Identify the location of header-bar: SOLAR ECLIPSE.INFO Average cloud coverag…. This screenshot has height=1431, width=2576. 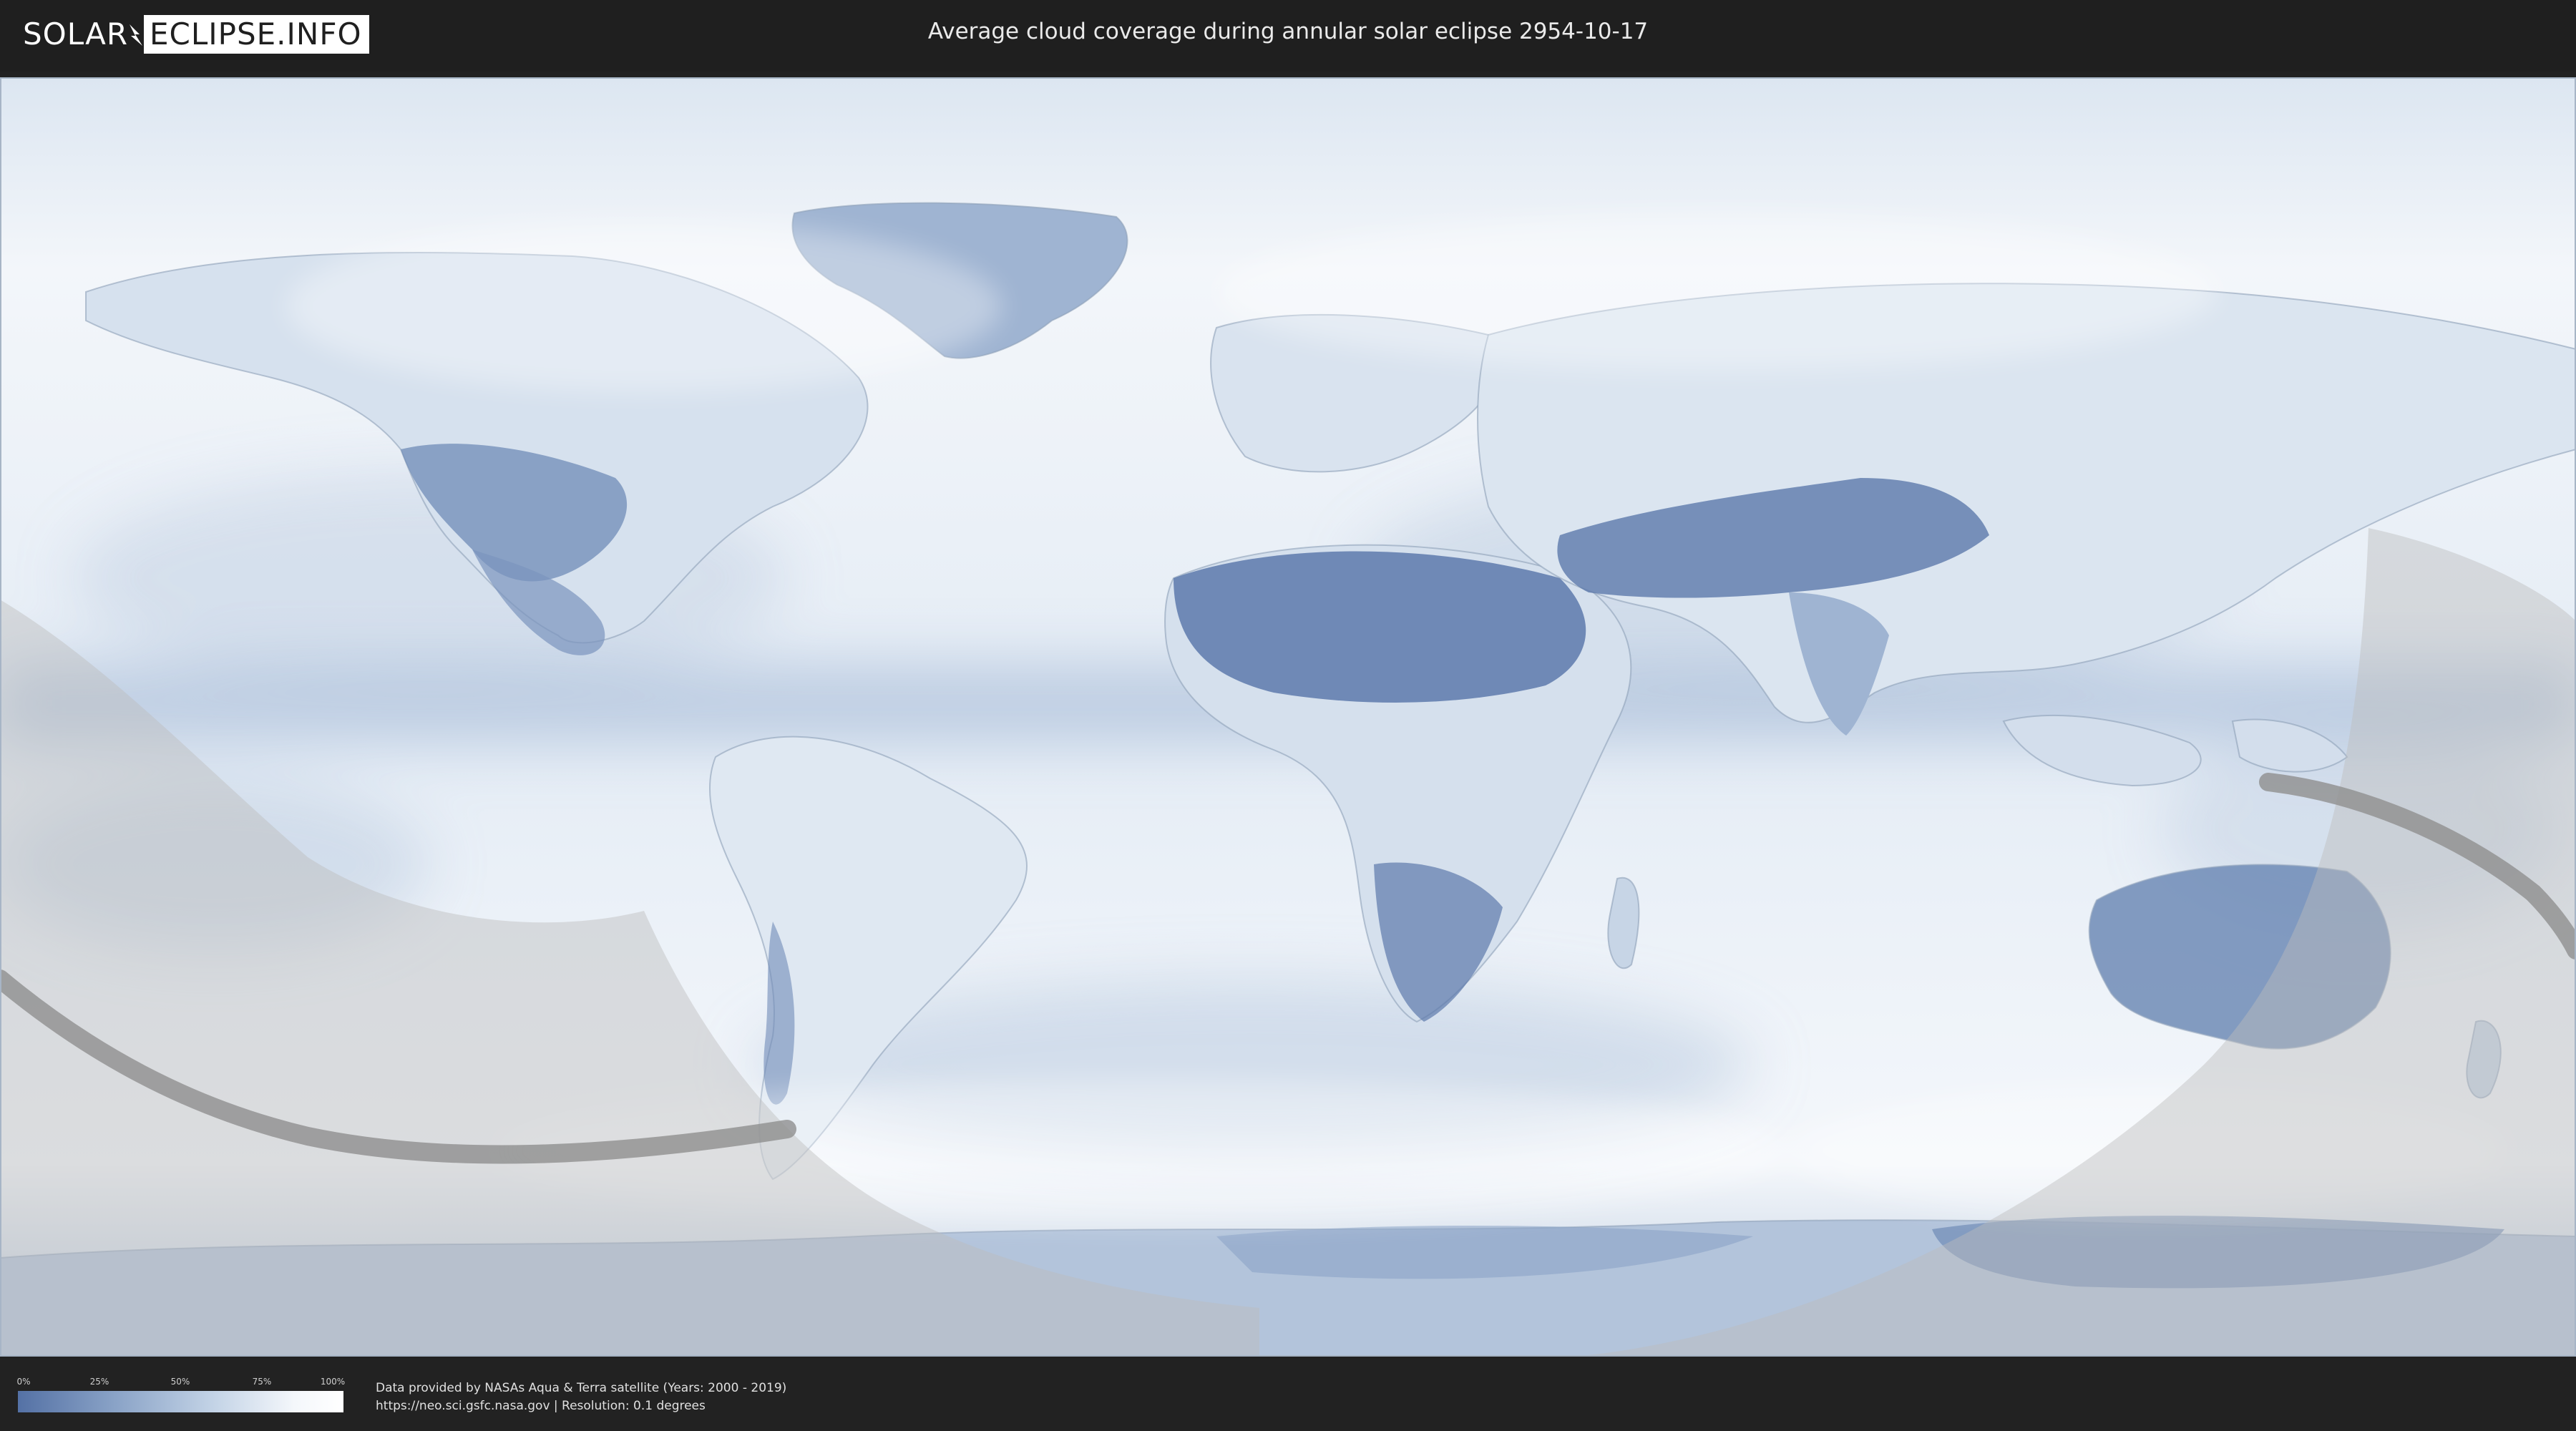
(1288, 36).